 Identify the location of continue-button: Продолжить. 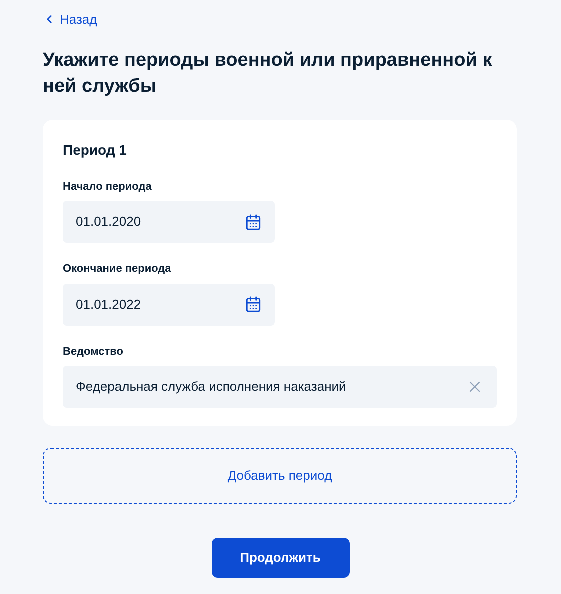
(281, 558).